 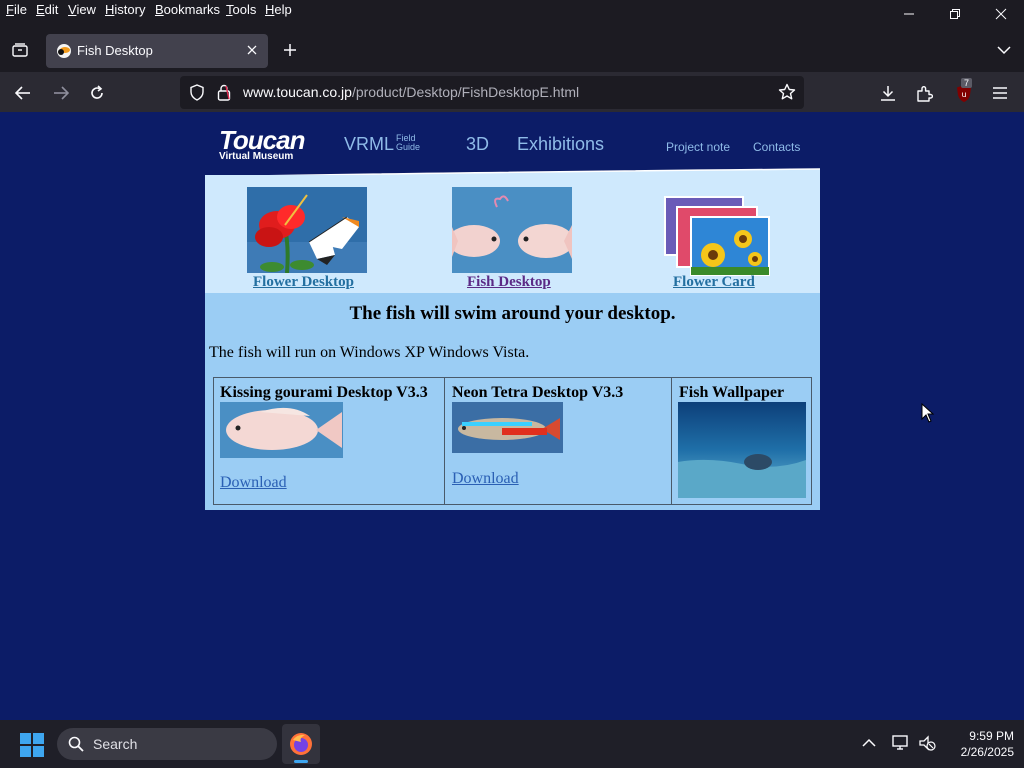 I want to click on flower-card-link: Flower Card, so click(x=714, y=282).